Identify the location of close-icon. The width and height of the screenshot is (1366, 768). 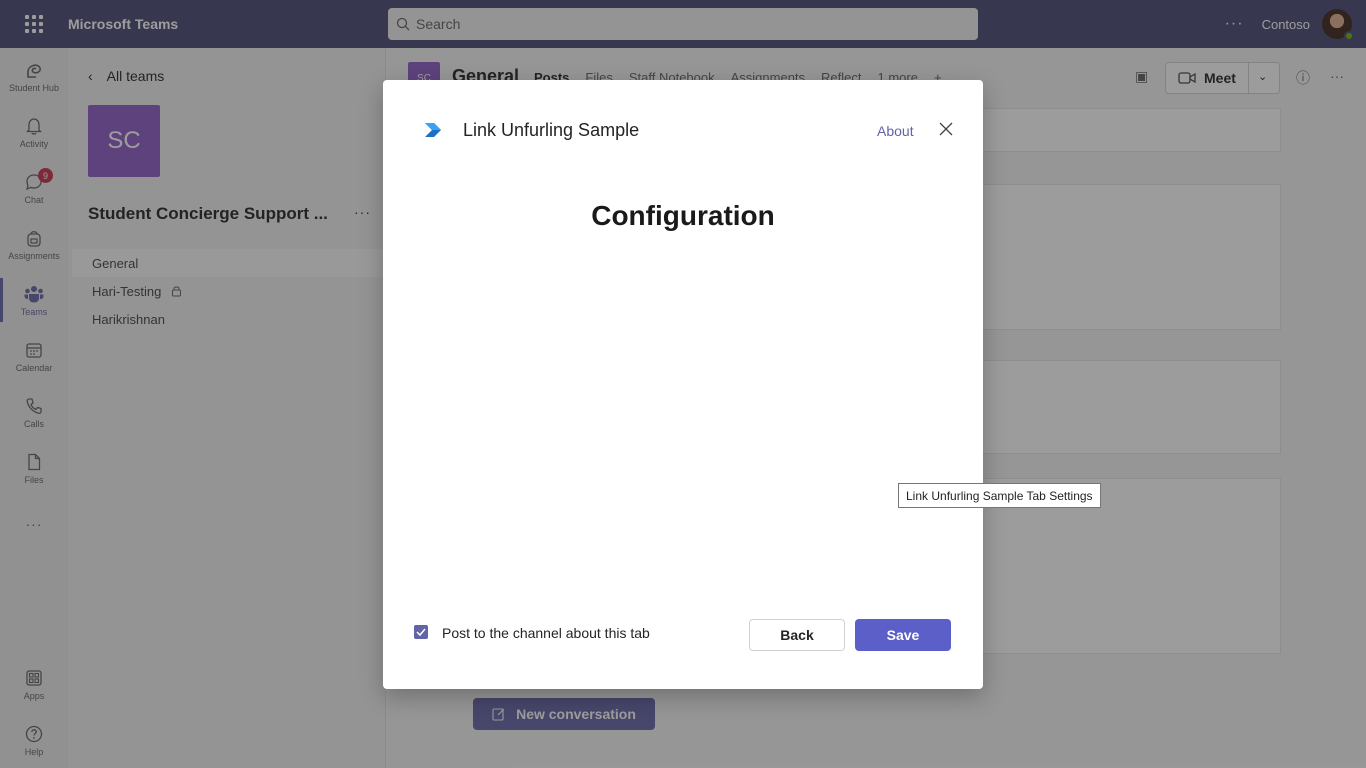
(946, 129).